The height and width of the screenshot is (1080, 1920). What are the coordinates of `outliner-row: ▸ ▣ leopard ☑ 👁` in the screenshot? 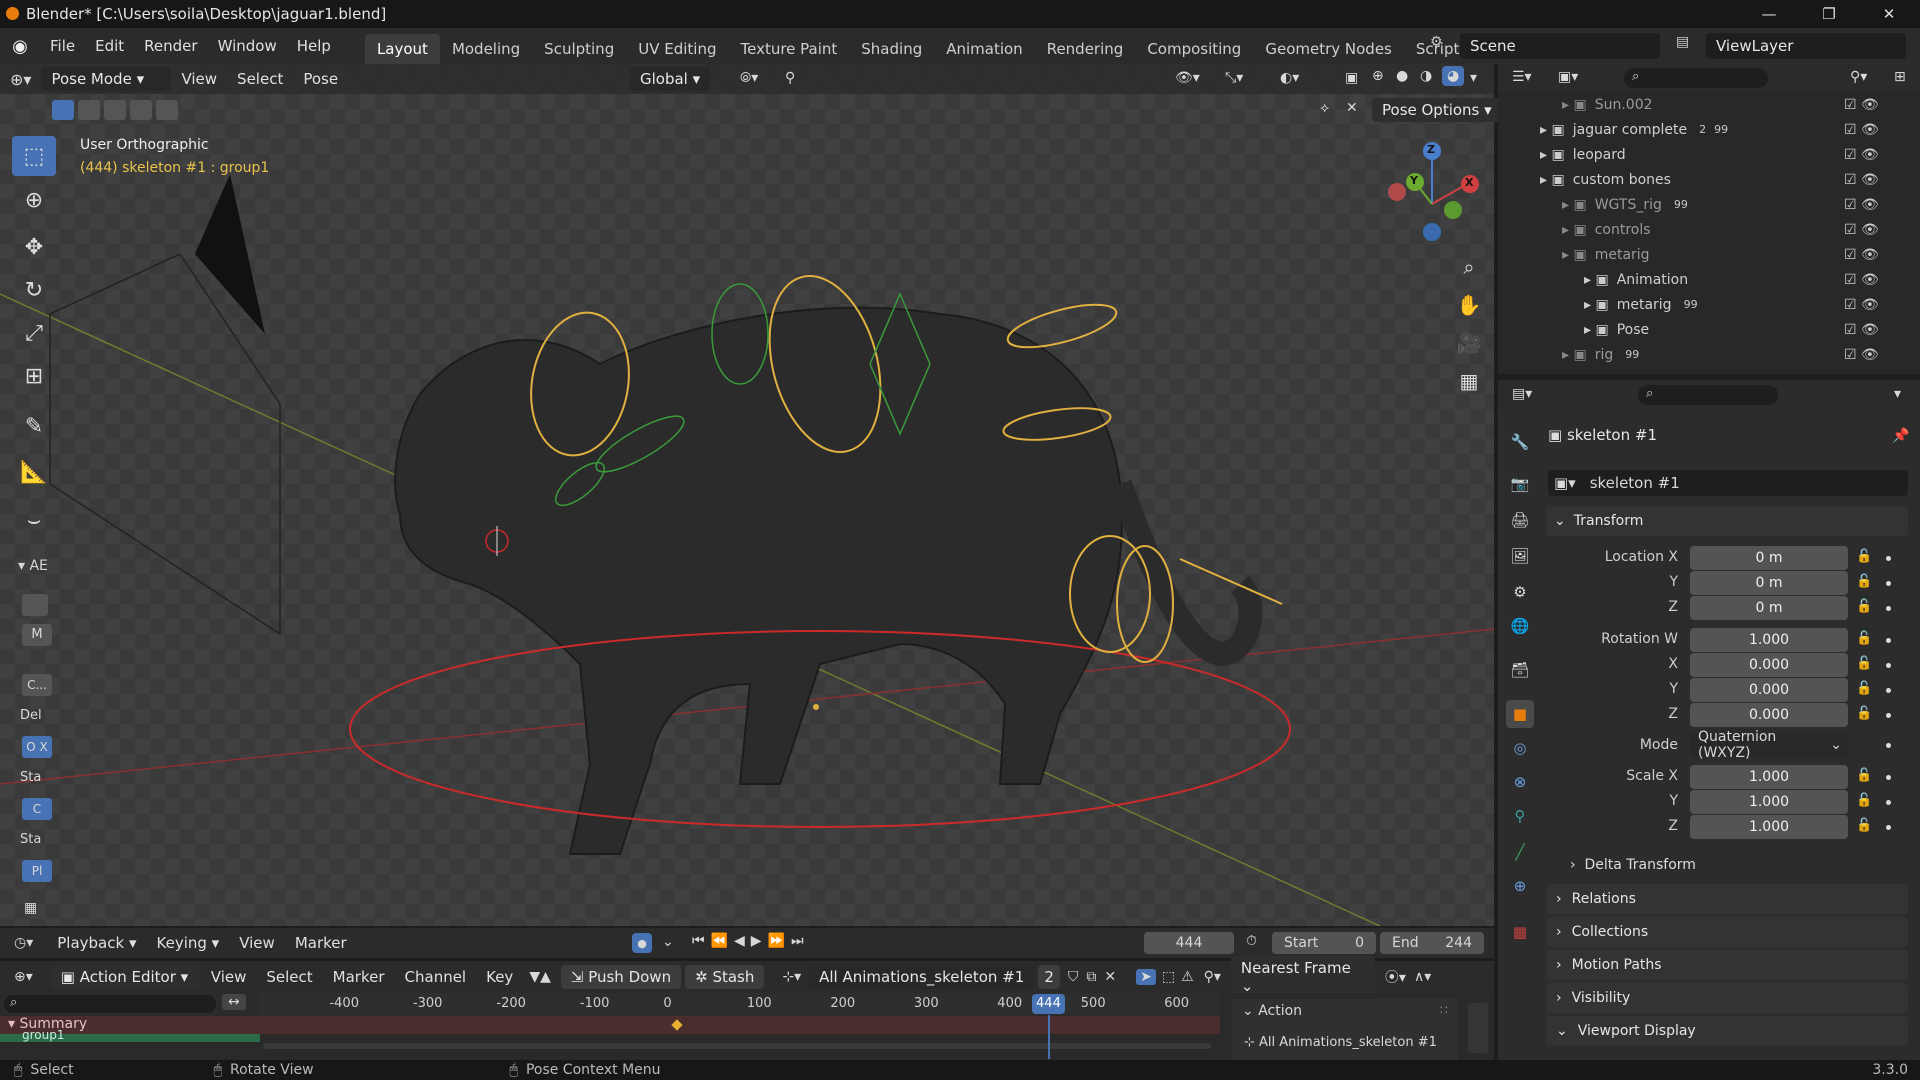 It's located at (1709, 154).